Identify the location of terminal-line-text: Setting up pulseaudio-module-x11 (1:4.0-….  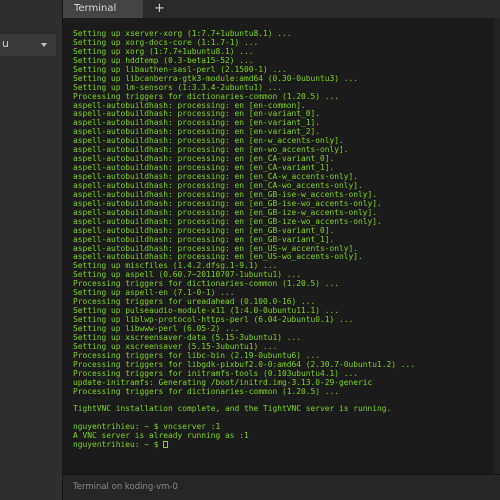
(206, 311).